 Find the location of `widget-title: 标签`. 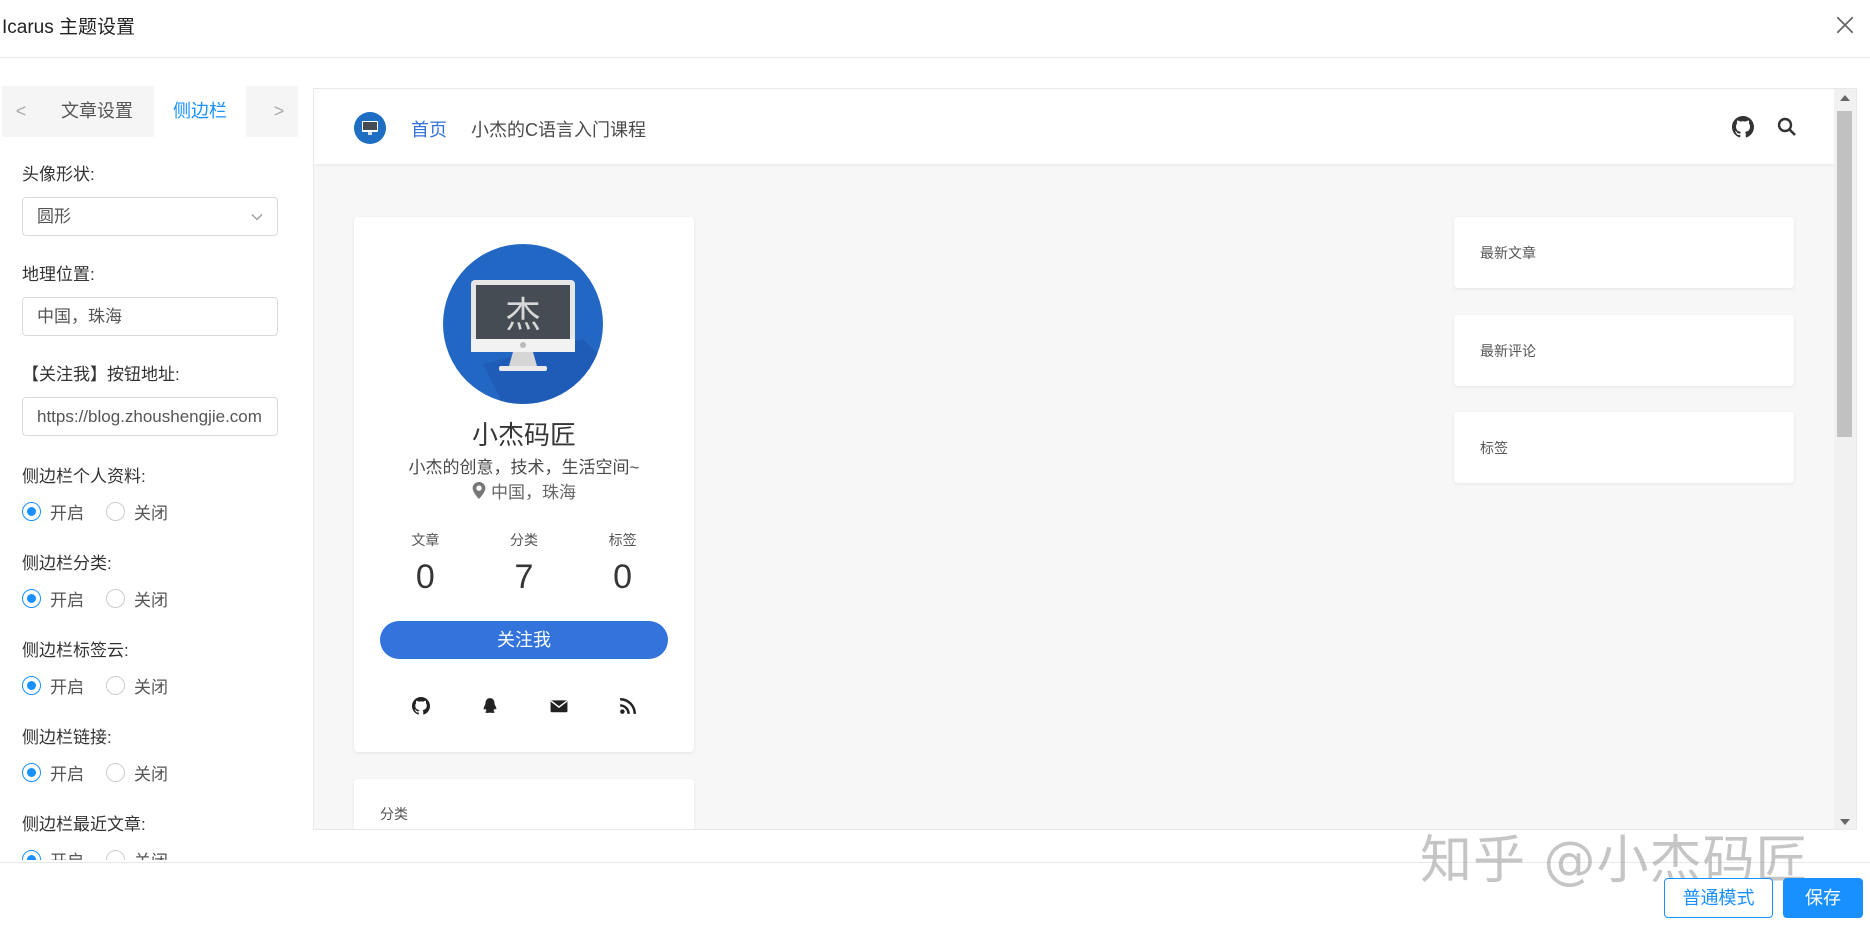

widget-title: 标签 is located at coordinates (1494, 448).